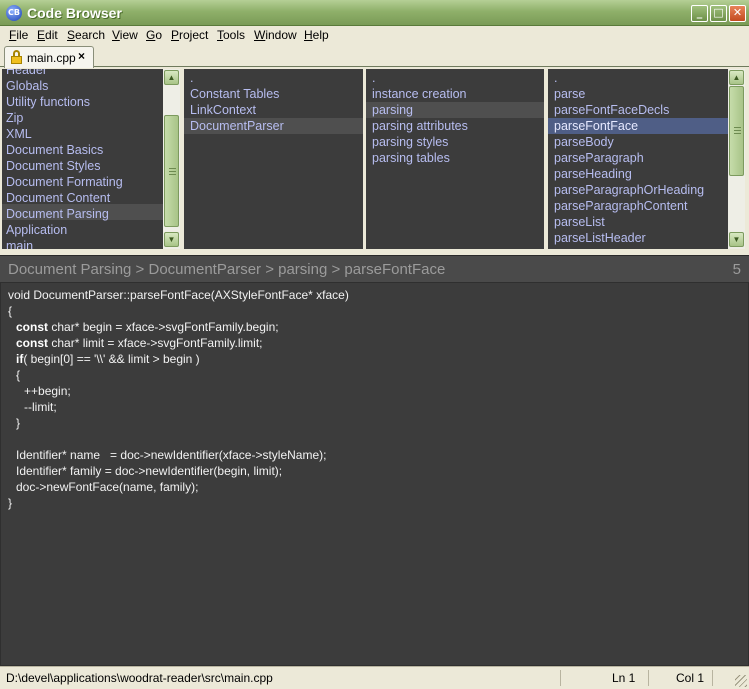  Describe the element at coordinates (741, 681) in the screenshot. I see `resize-grip-icon` at that location.